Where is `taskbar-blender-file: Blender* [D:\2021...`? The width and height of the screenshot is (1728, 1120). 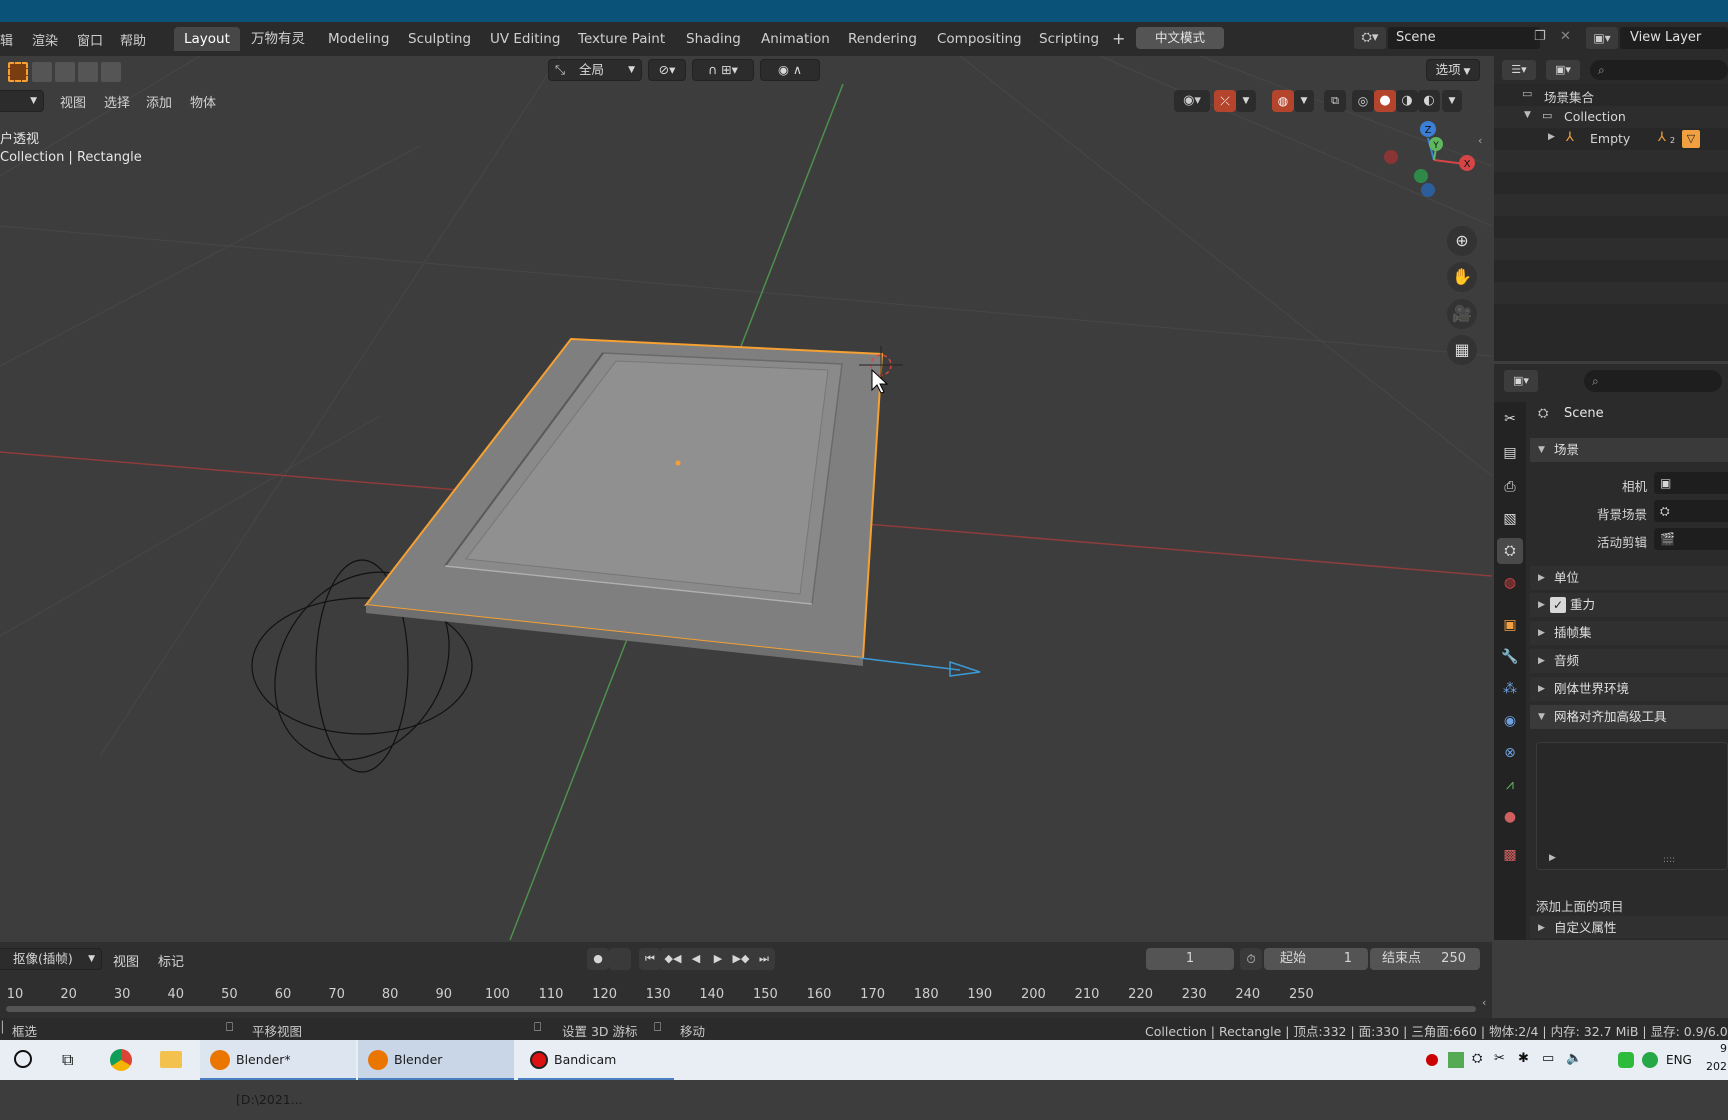
taskbar-blender-file: Blender* [D:\2021... is located at coordinates (278, 1073).